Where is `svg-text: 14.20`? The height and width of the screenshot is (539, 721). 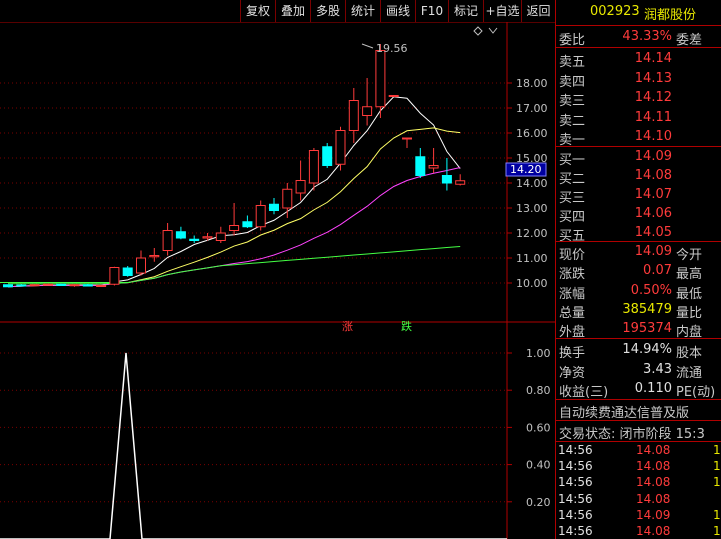
svg-text: 14.20 is located at coordinates (526, 169).